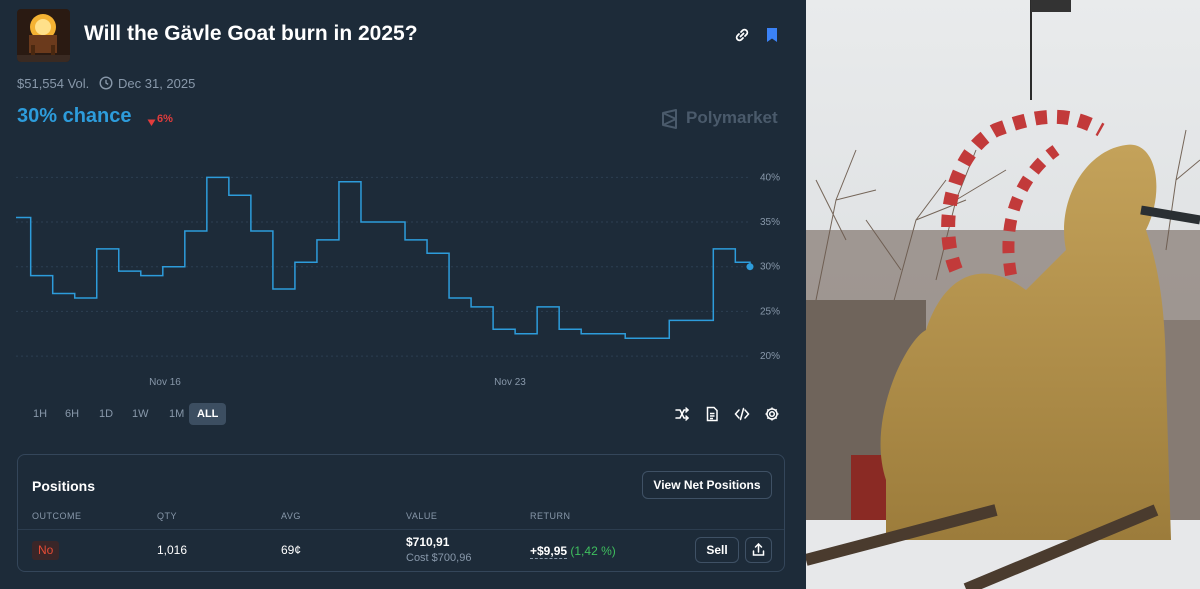 The image size is (1200, 589). I want to click on header-return: RETURN, so click(550, 516).